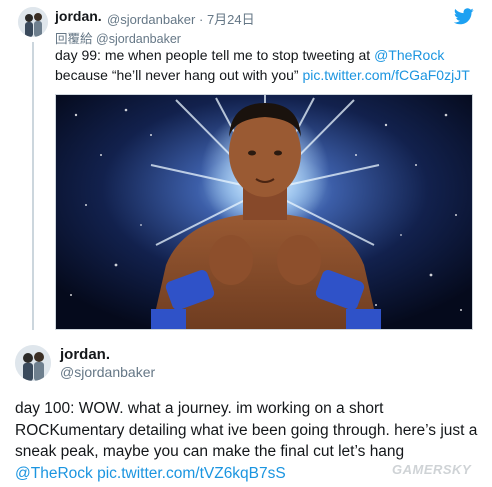 The width and height of the screenshot is (492, 487). What do you see at coordinates (464, 16) in the screenshot?
I see `twitter-bird-icon` at bounding box center [464, 16].